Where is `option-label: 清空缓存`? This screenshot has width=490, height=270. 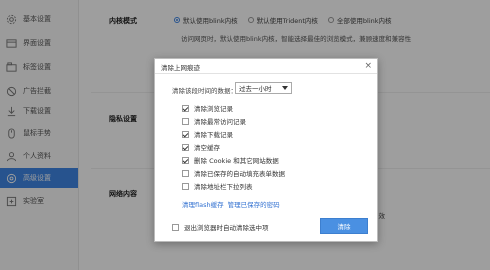 option-label: 清空缓存 is located at coordinates (207, 148).